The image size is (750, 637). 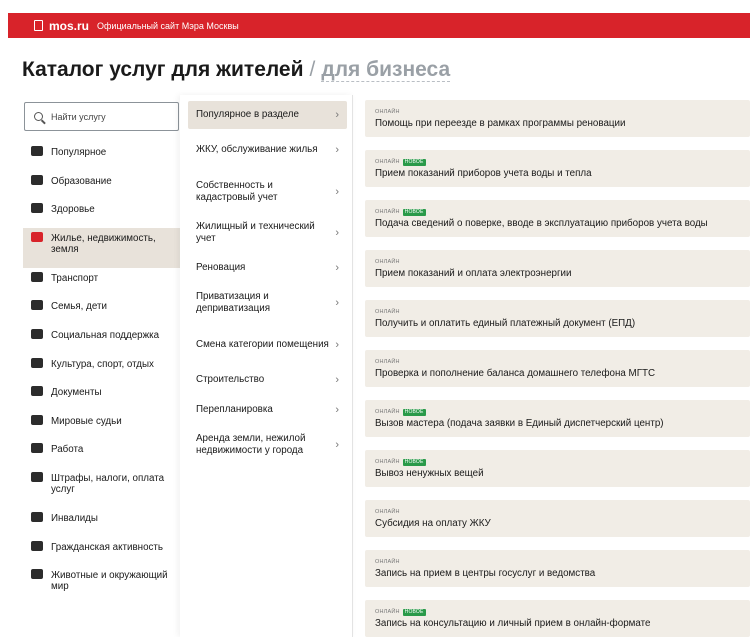 What do you see at coordinates (267, 380) in the screenshot?
I see `subcategory-item: Строительство ›` at bounding box center [267, 380].